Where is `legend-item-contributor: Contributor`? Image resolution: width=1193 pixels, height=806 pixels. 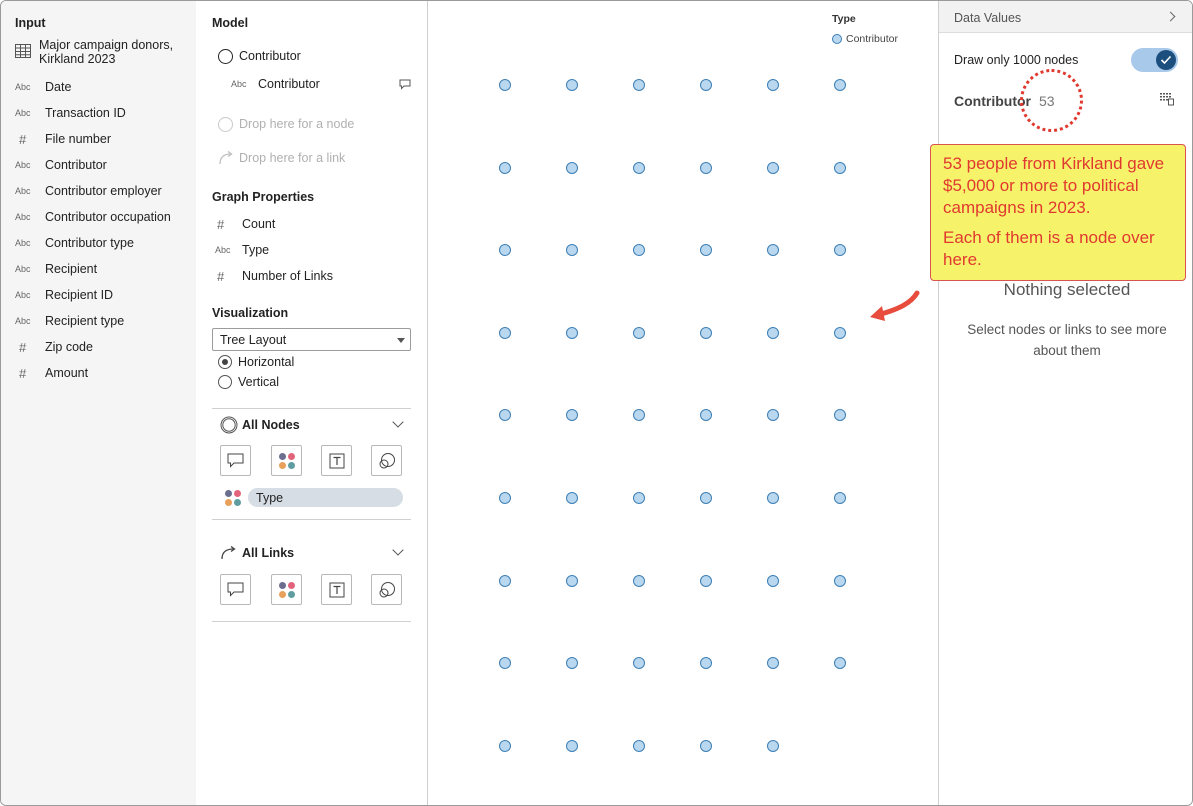 legend-item-contributor: Contributor is located at coordinates (865, 39).